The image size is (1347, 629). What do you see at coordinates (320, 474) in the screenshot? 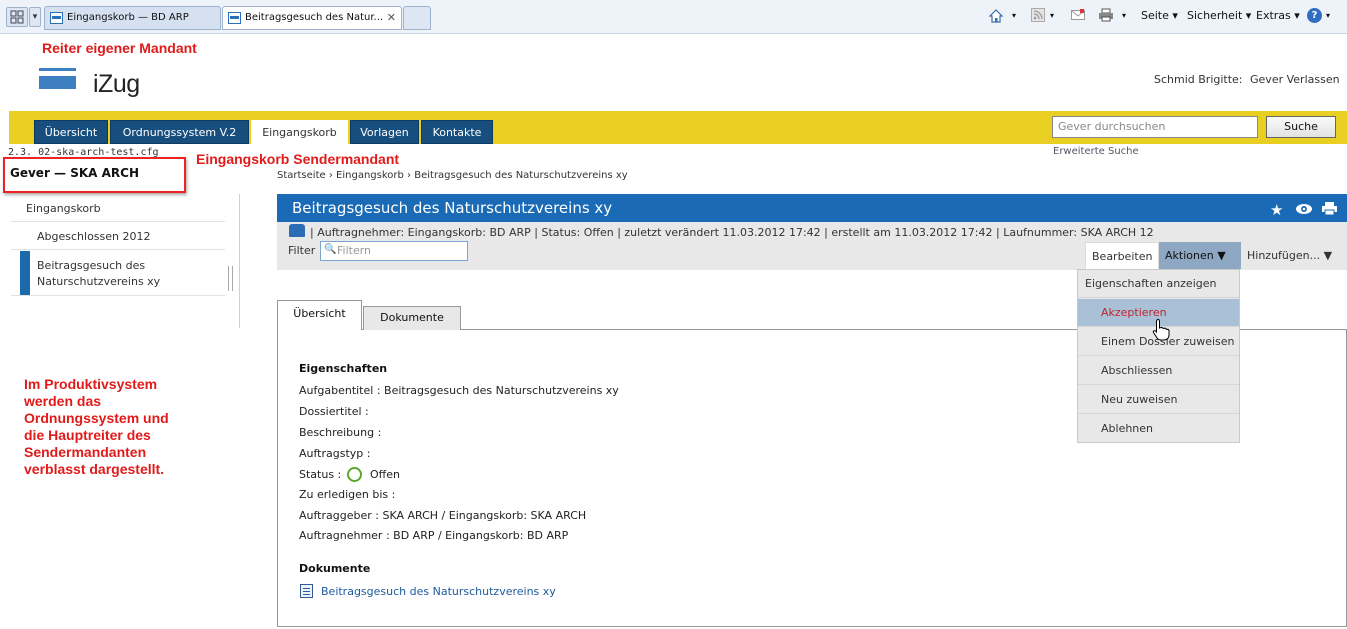
I see `property-row: Status :` at bounding box center [320, 474].